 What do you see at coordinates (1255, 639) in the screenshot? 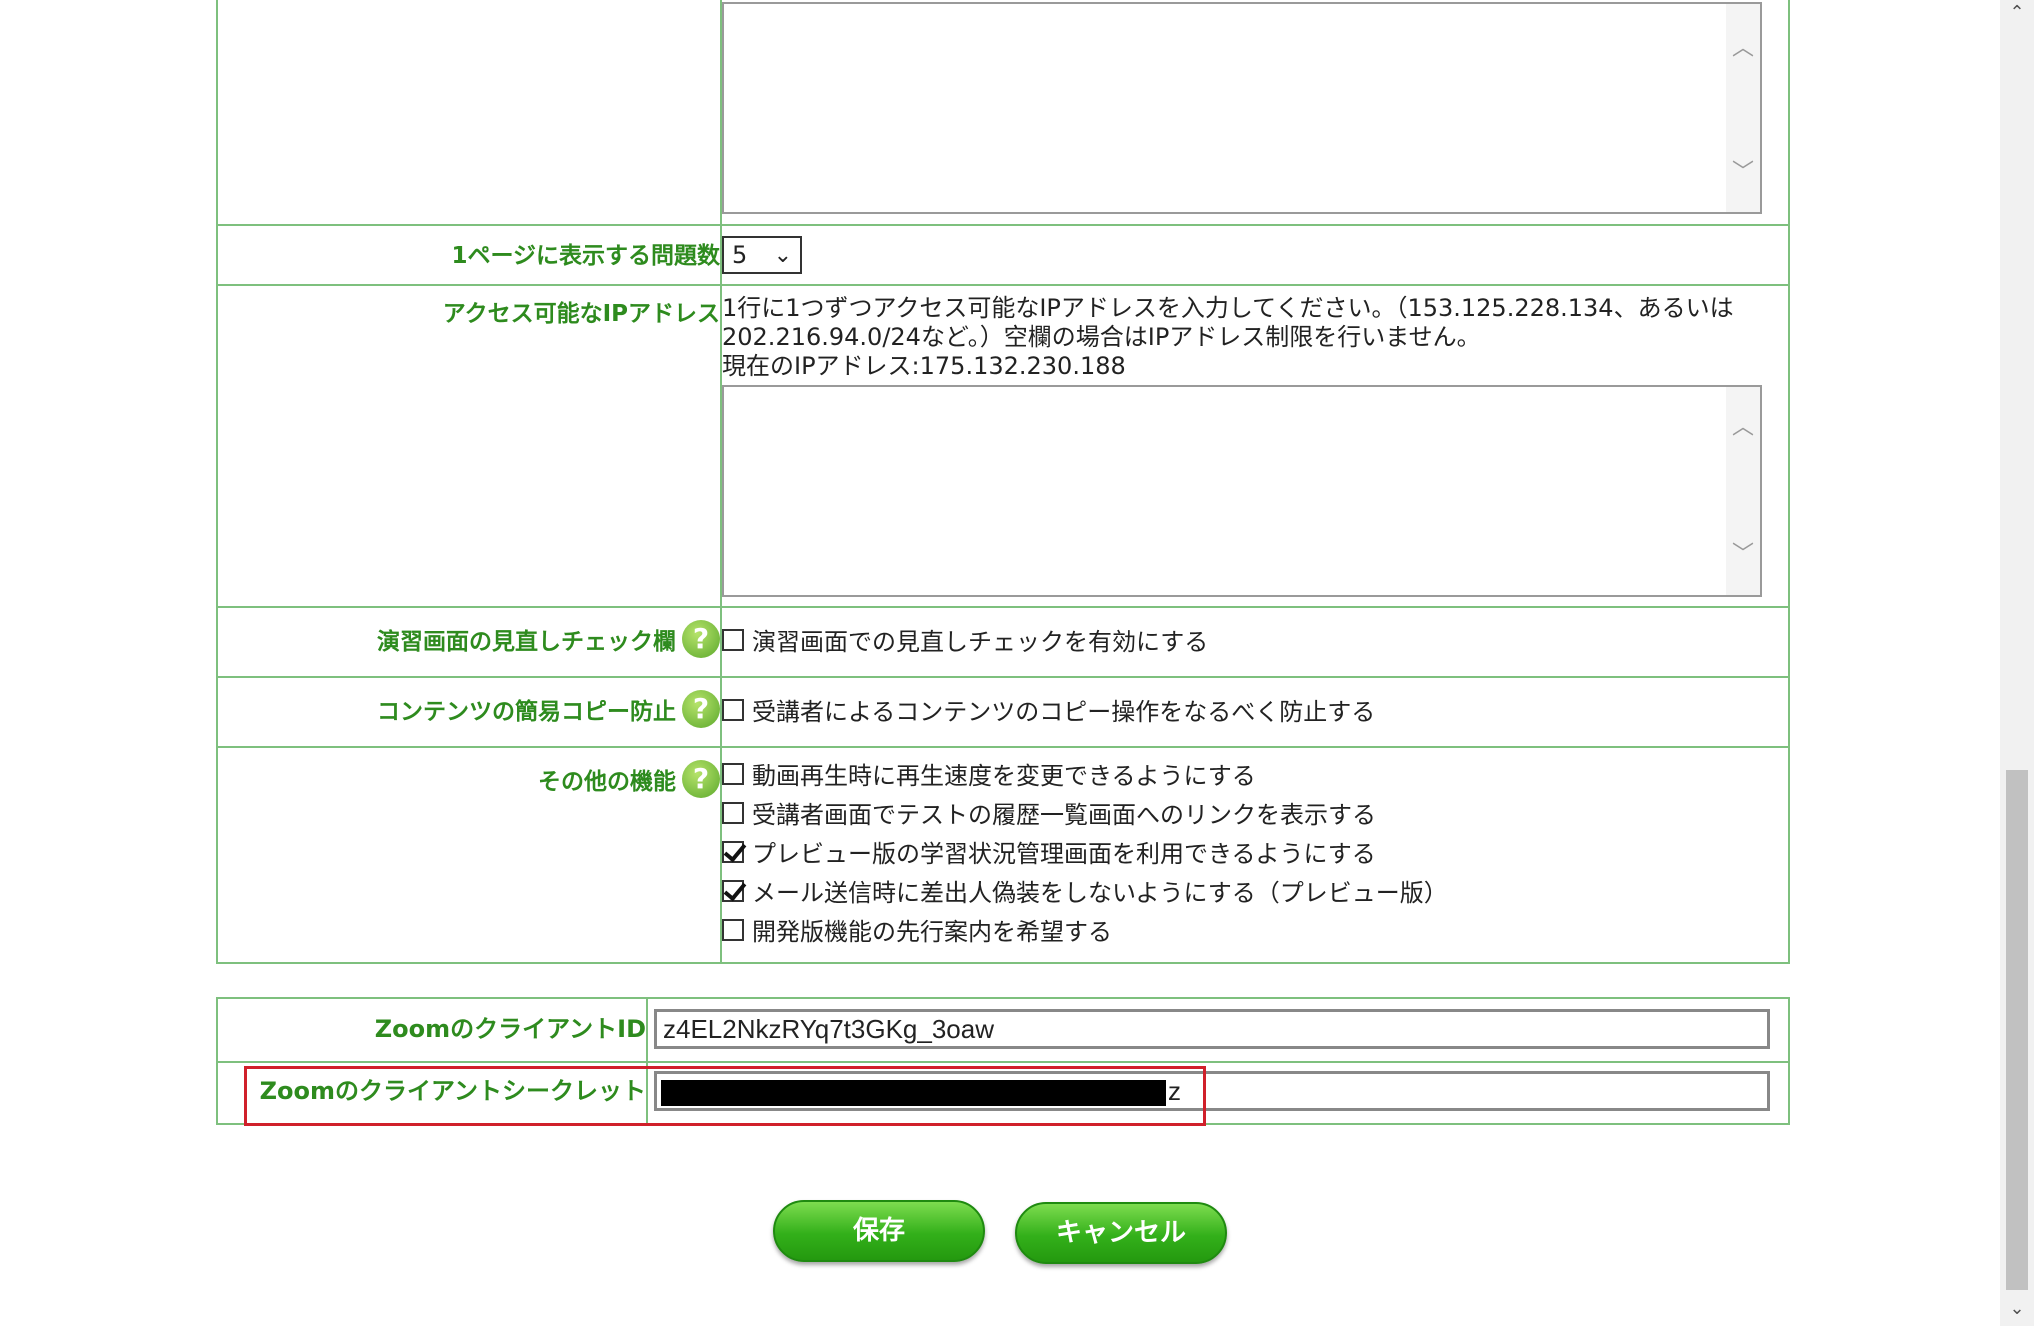
I see `review-check-option: 演習画面での見直しチェックを有効にする` at bounding box center [1255, 639].